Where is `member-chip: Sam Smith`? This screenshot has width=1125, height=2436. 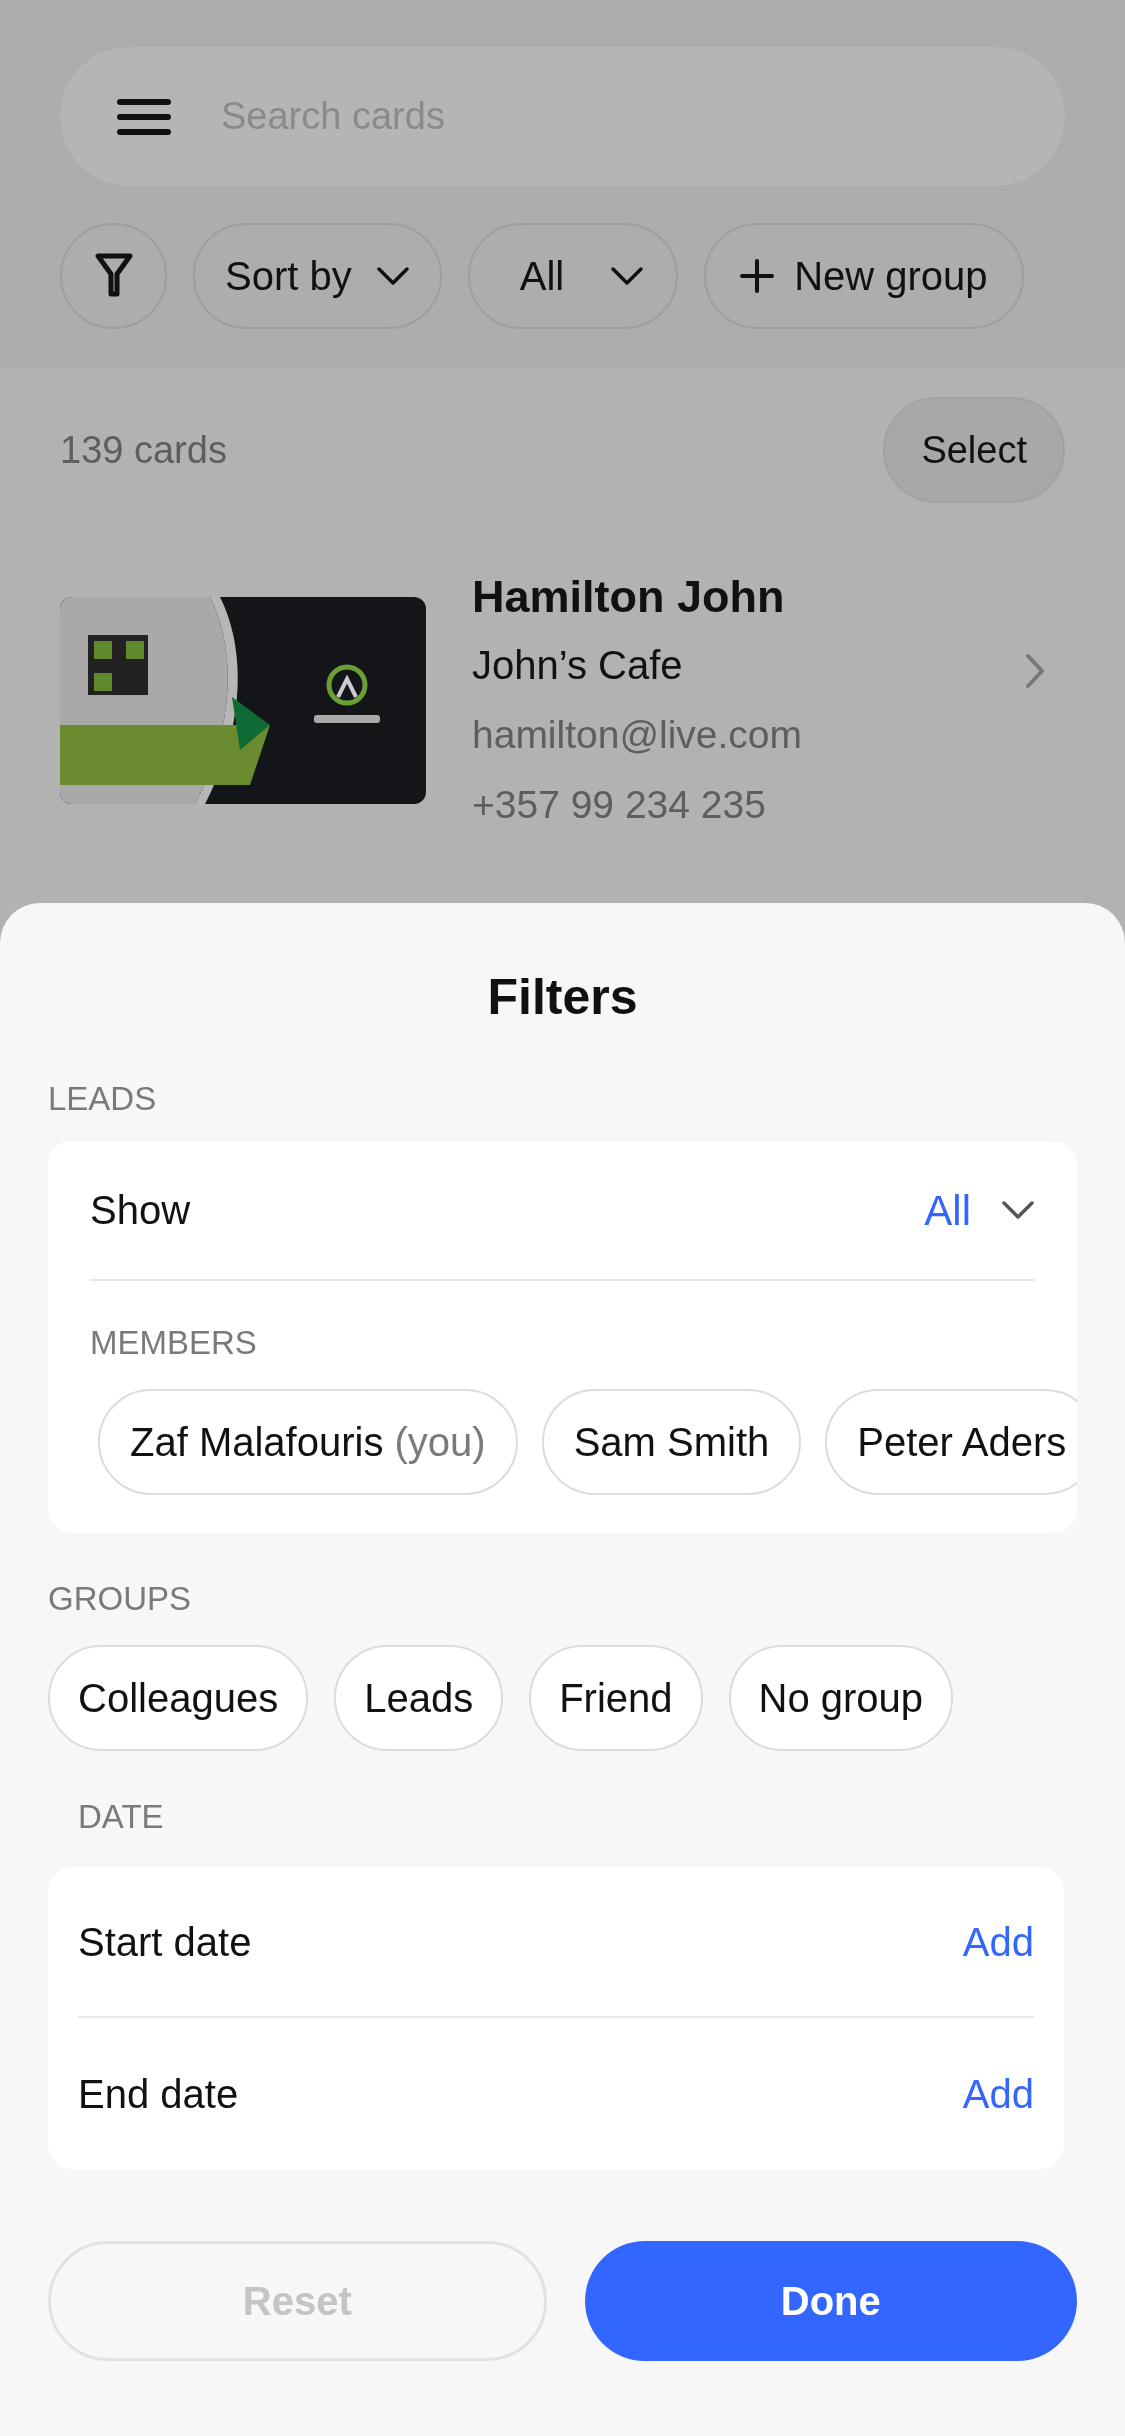
member-chip: Sam Smith is located at coordinates (671, 1442).